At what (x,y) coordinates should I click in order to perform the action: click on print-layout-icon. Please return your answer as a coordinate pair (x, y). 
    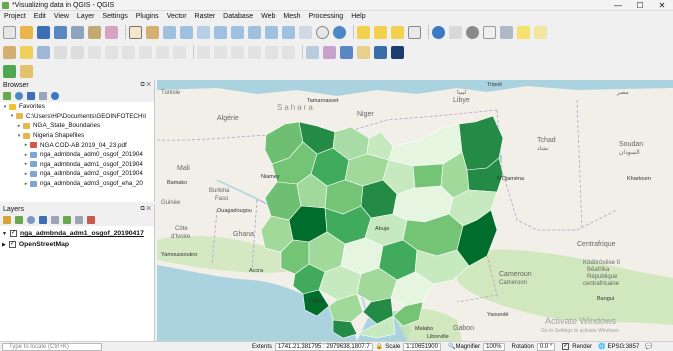
    Looking at the image, I should click on (77, 32).